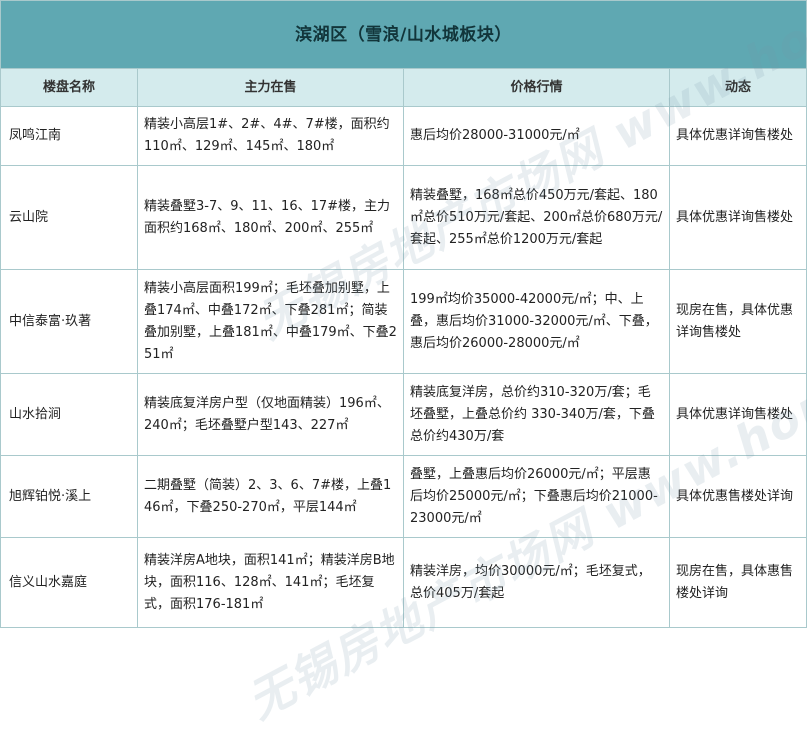  What do you see at coordinates (270, 136) in the screenshot?
I see `main-sale-cell: 精装小高层1#、2#、4#、7#楼，面积约110㎡、129㎡、145㎡、180㎡` at bounding box center [270, 136].